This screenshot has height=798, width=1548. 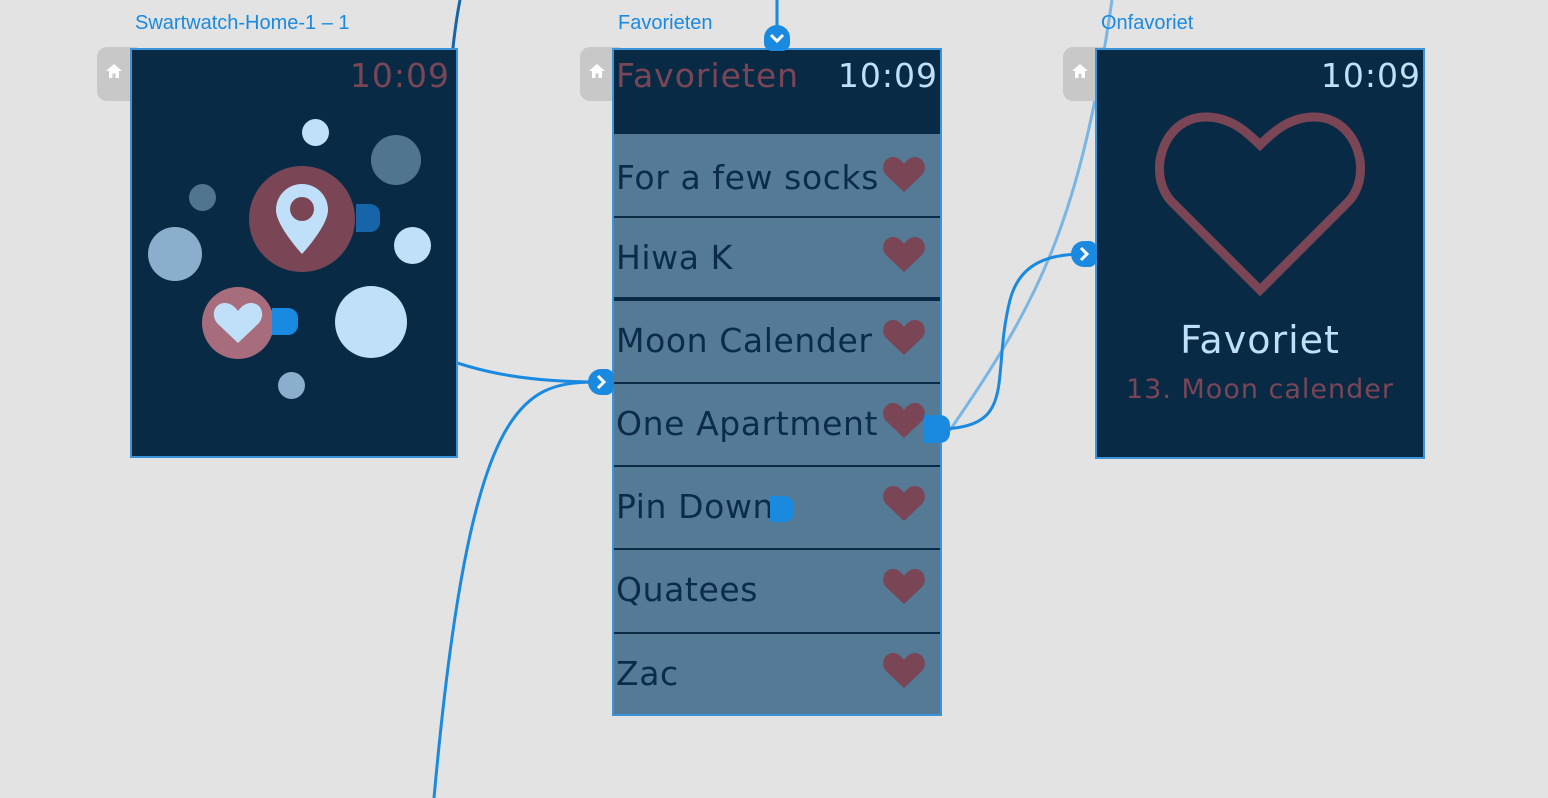 What do you see at coordinates (1260, 205) in the screenshot?
I see `heart-outline-icon` at bounding box center [1260, 205].